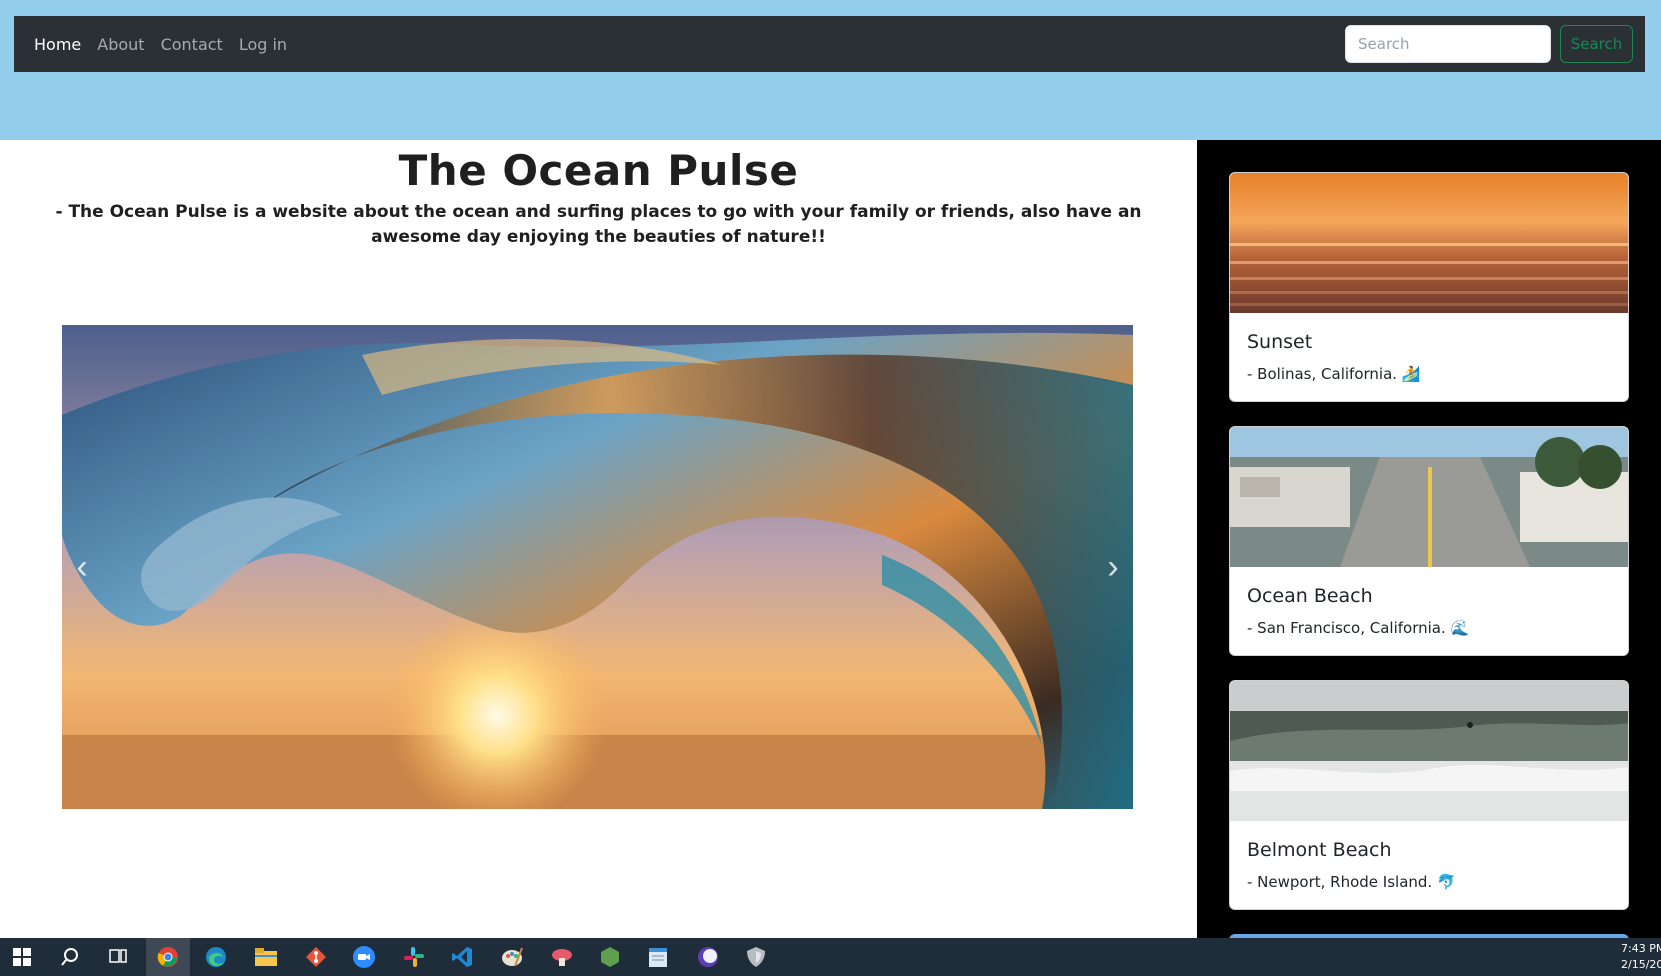 This screenshot has height=976, width=1661. Describe the element at coordinates (414, 957) in the screenshot. I see `slack-icon` at that location.